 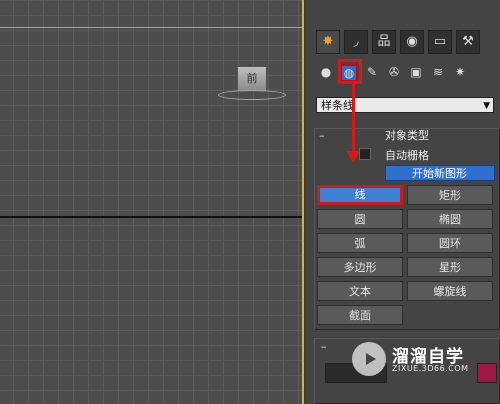 I want to click on viewport-axis-line, so click(x=151, y=217).